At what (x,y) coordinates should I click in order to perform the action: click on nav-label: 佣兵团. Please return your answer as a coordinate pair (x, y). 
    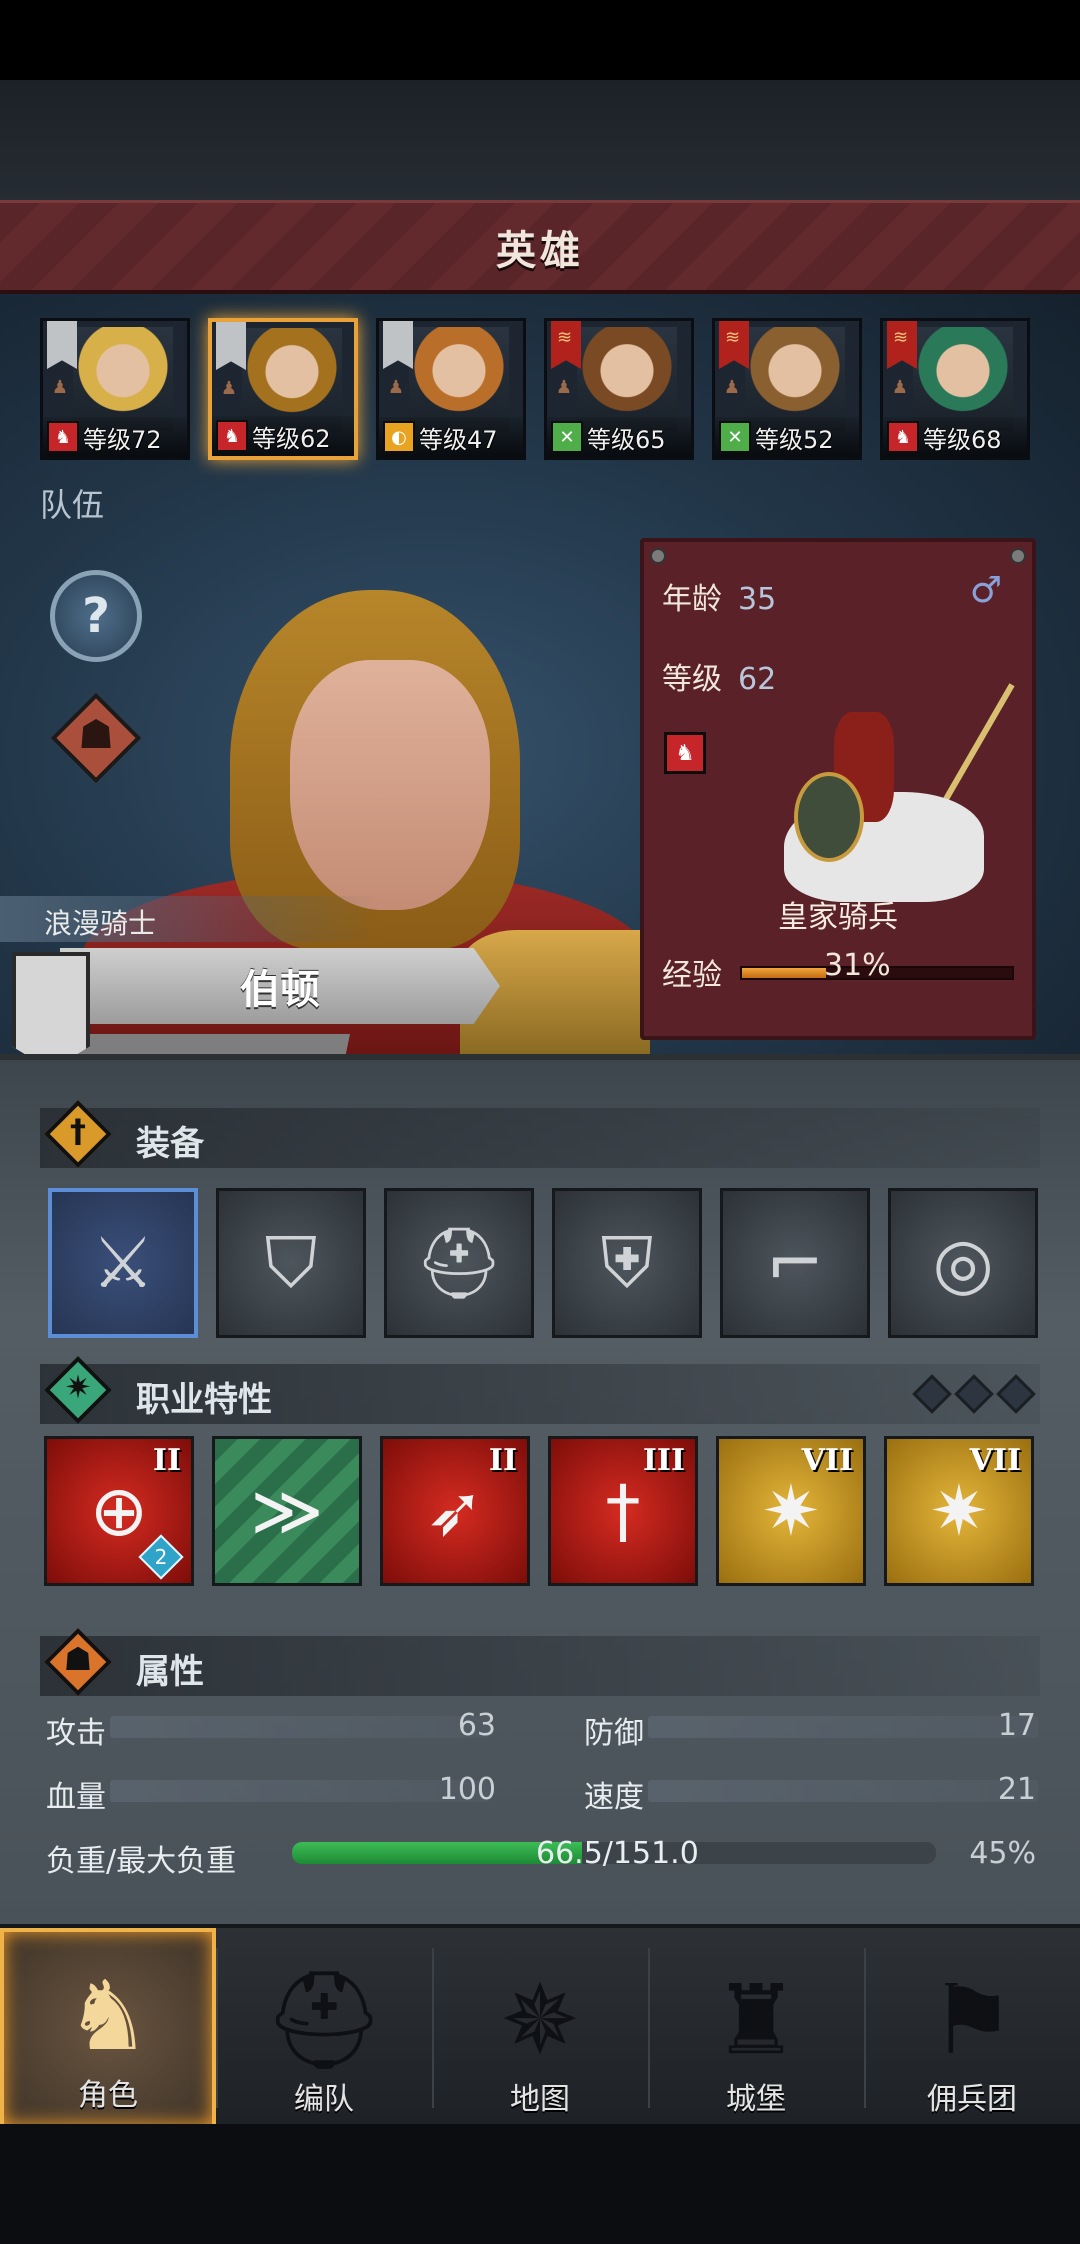
    Looking at the image, I should click on (972, 2099).